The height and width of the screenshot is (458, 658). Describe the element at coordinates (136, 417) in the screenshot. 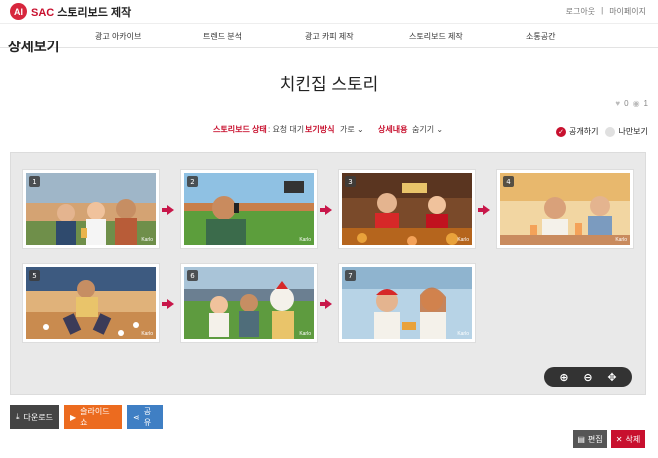

I see `share-icon: ⋖` at that location.